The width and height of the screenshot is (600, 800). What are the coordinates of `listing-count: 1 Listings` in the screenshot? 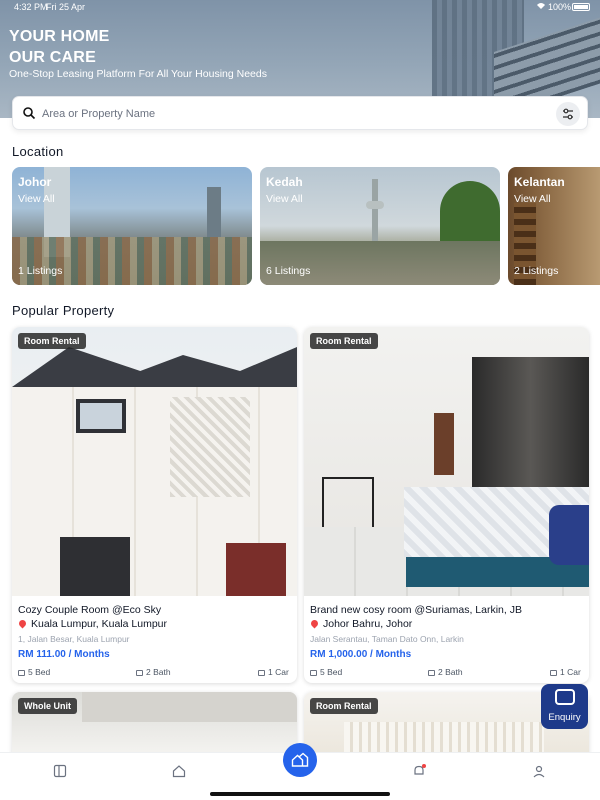 It's located at (40, 271).